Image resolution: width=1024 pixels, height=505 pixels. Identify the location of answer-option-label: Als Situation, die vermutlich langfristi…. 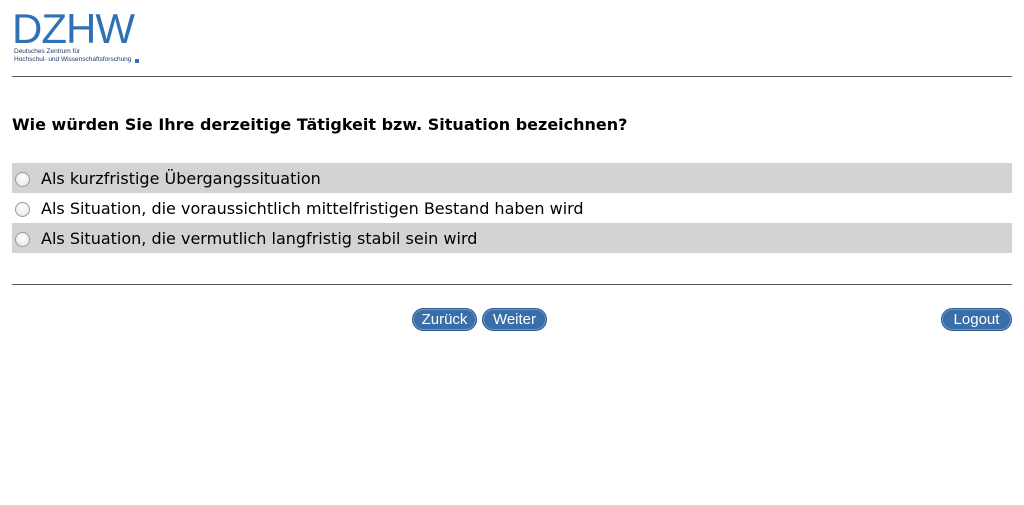
(259, 238).